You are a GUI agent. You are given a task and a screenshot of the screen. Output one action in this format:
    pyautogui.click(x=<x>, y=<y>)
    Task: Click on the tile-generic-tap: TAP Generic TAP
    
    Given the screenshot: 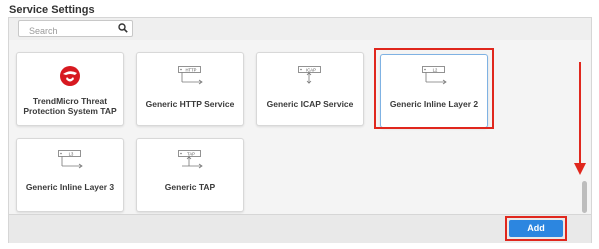 What is the action you would take?
    pyautogui.click(x=190, y=175)
    